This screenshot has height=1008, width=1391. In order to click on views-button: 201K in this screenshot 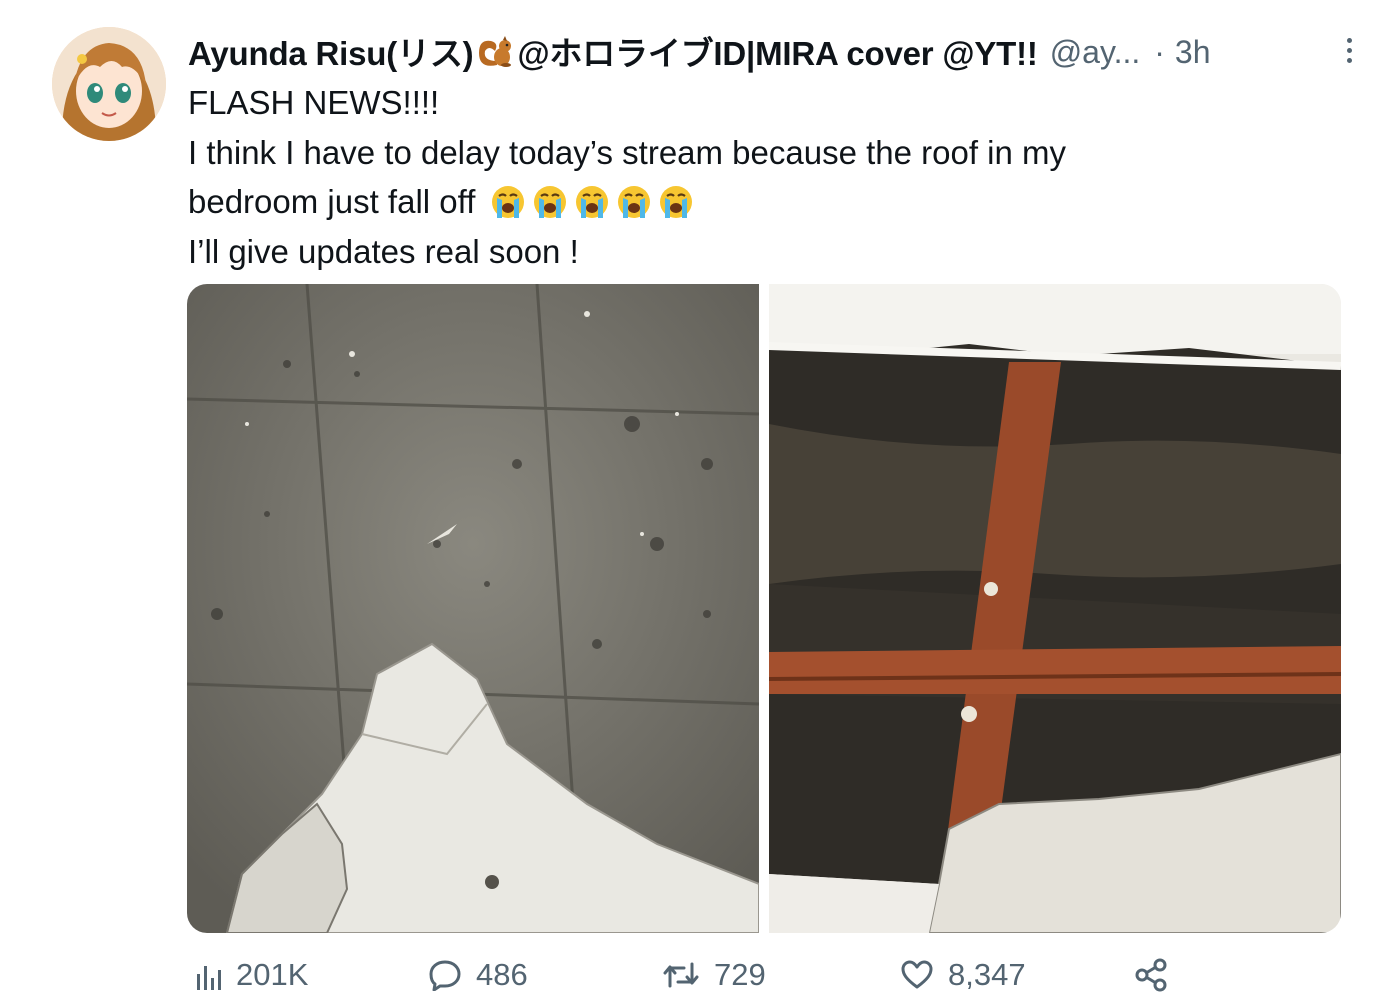, I will do `click(252, 975)`.